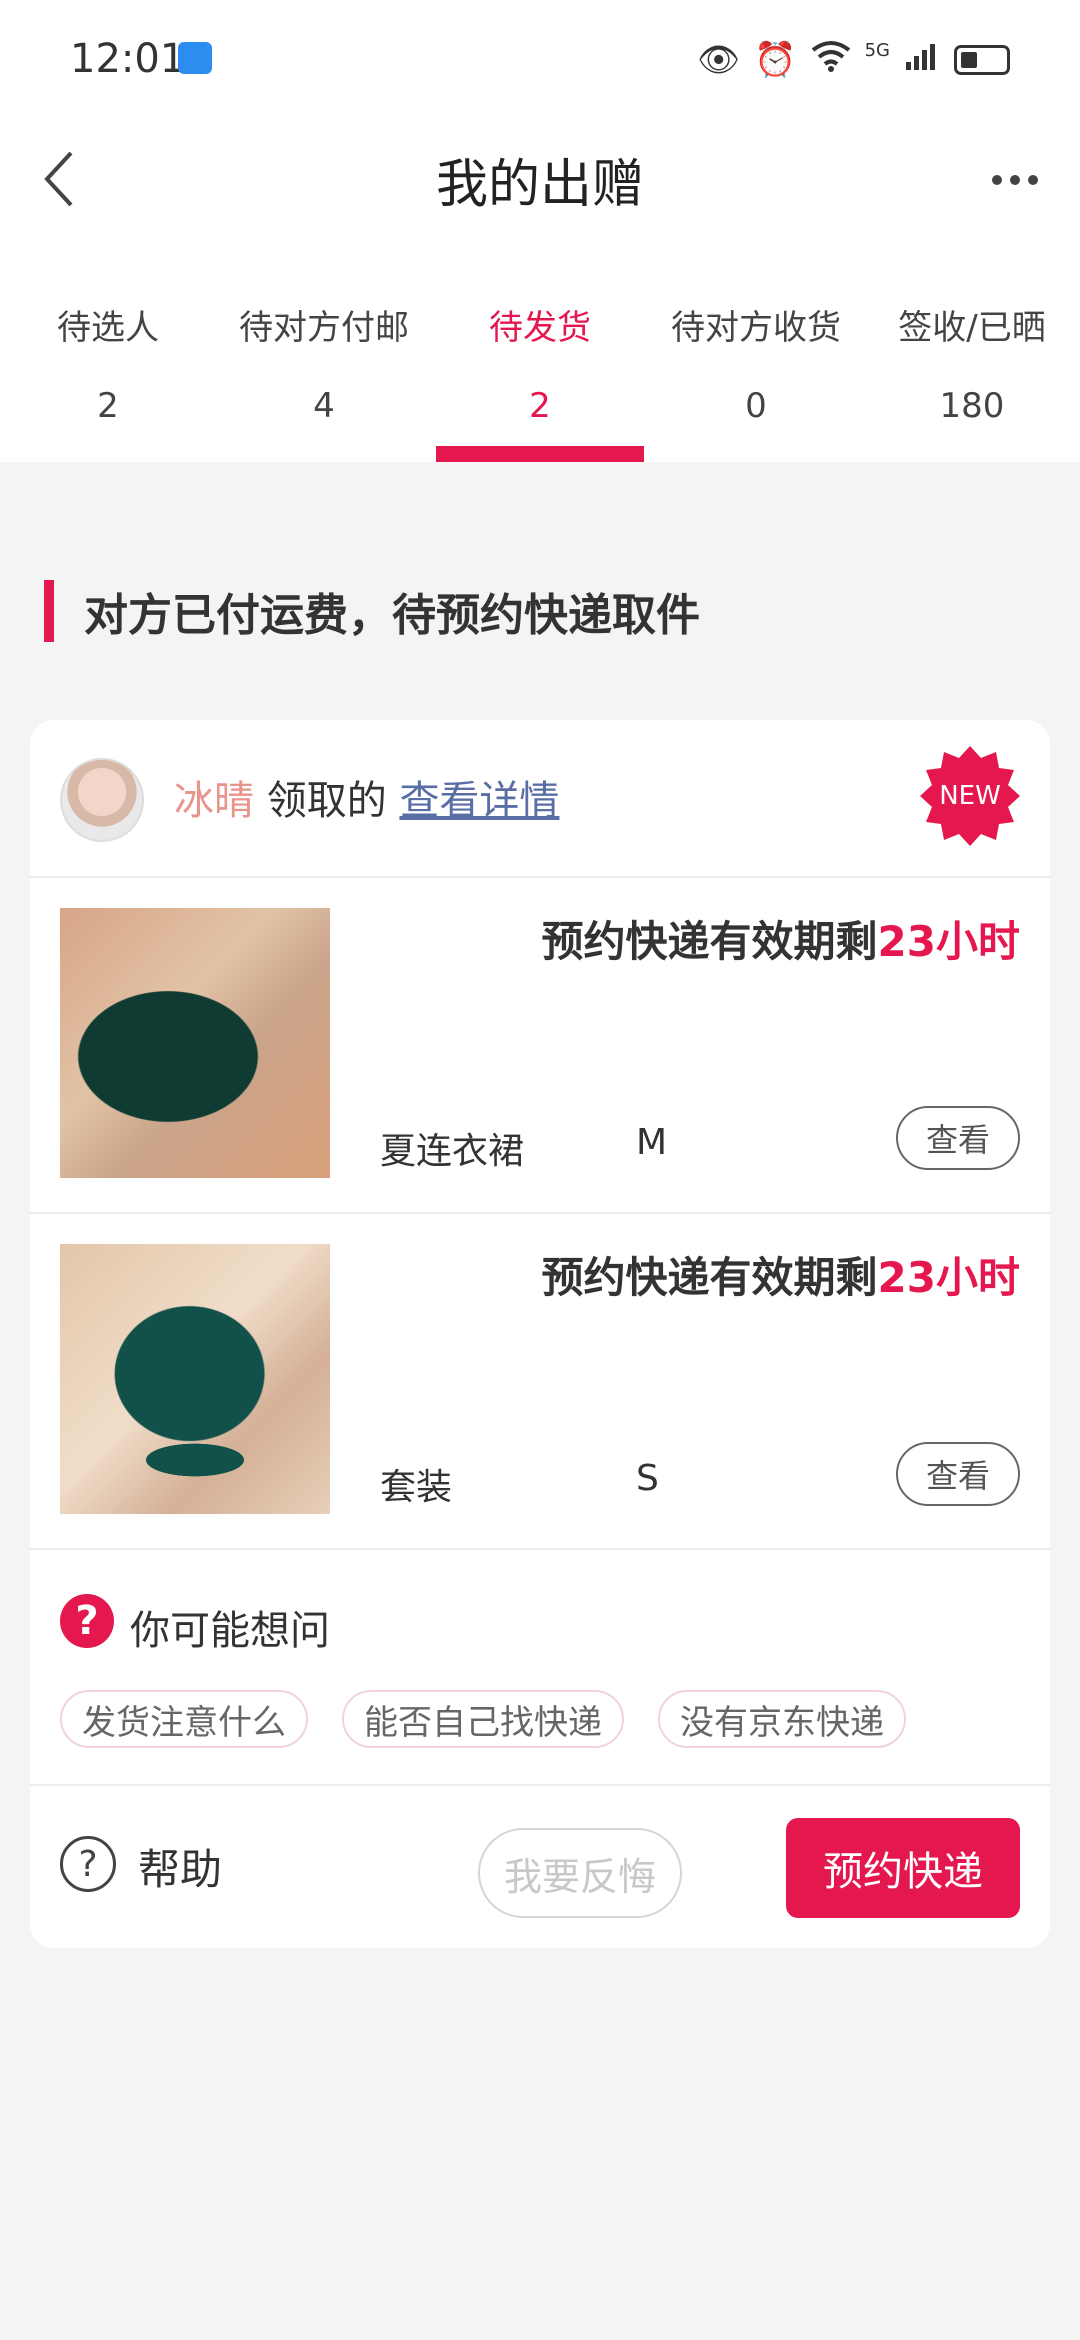 The height and width of the screenshot is (2340, 1080). What do you see at coordinates (877, 50) in the screenshot?
I see `network-label: 5G` at bounding box center [877, 50].